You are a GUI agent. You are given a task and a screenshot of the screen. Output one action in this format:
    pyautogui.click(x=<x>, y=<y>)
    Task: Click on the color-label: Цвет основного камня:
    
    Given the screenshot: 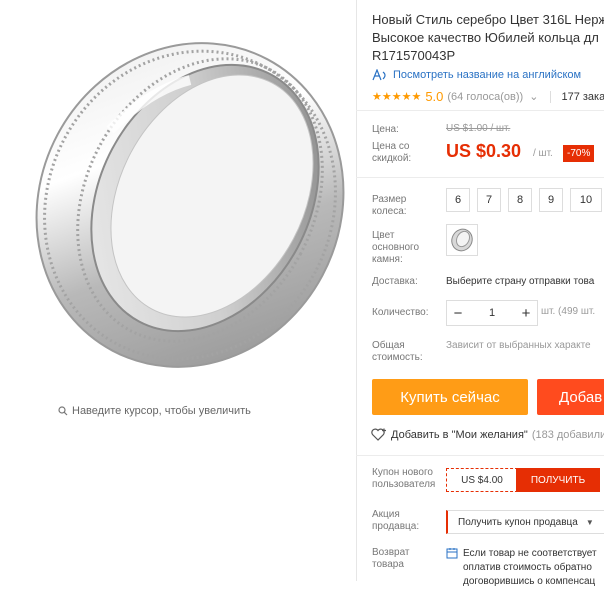 What is the action you would take?
    pyautogui.click(x=396, y=247)
    